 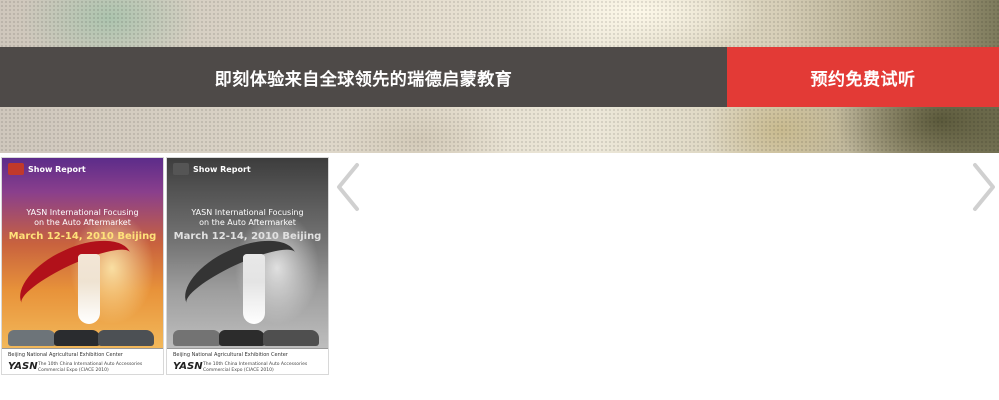 What do you see at coordinates (363, 77) in the screenshot?
I see `banner-headline: 即刻体验来自全球领先的瑞德启蒙教育` at bounding box center [363, 77].